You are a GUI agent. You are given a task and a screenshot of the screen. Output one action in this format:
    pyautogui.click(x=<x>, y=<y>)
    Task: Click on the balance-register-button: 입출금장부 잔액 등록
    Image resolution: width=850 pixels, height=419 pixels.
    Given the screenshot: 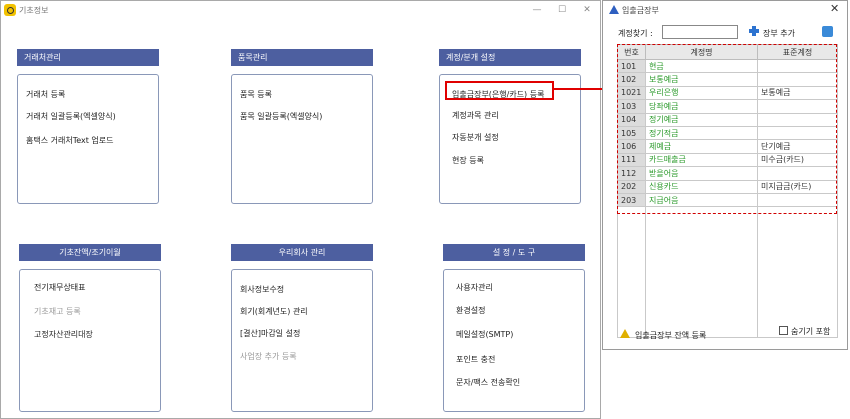 What is the action you would take?
    pyautogui.click(x=670, y=335)
    